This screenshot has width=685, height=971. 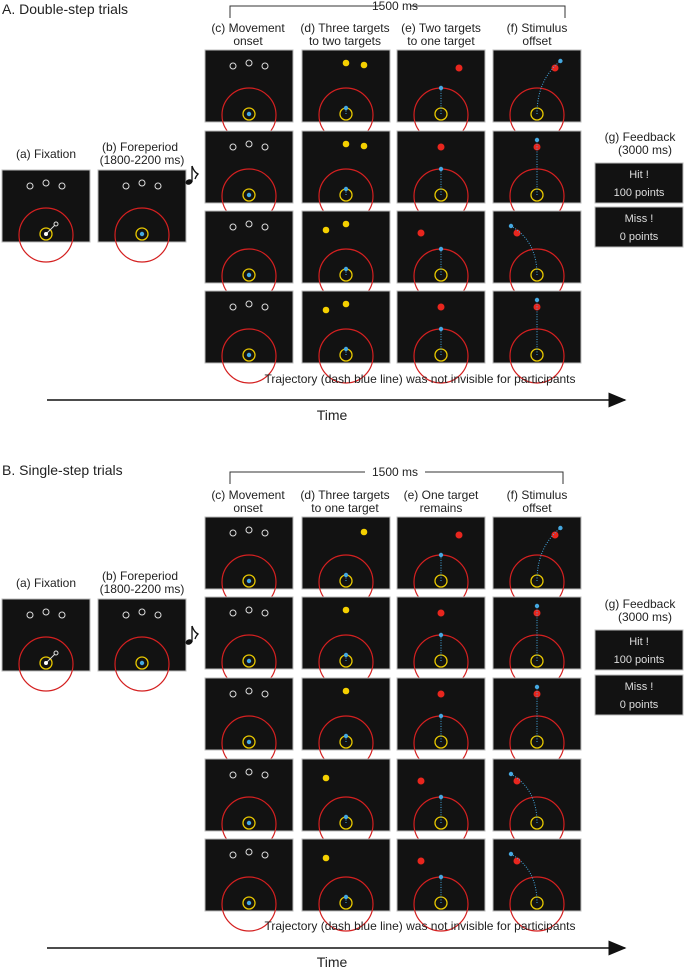 What do you see at coordinates (441, 28) in the screenshot?
I see `label-e: (e) Two targets` at bounding box center [441, 28].